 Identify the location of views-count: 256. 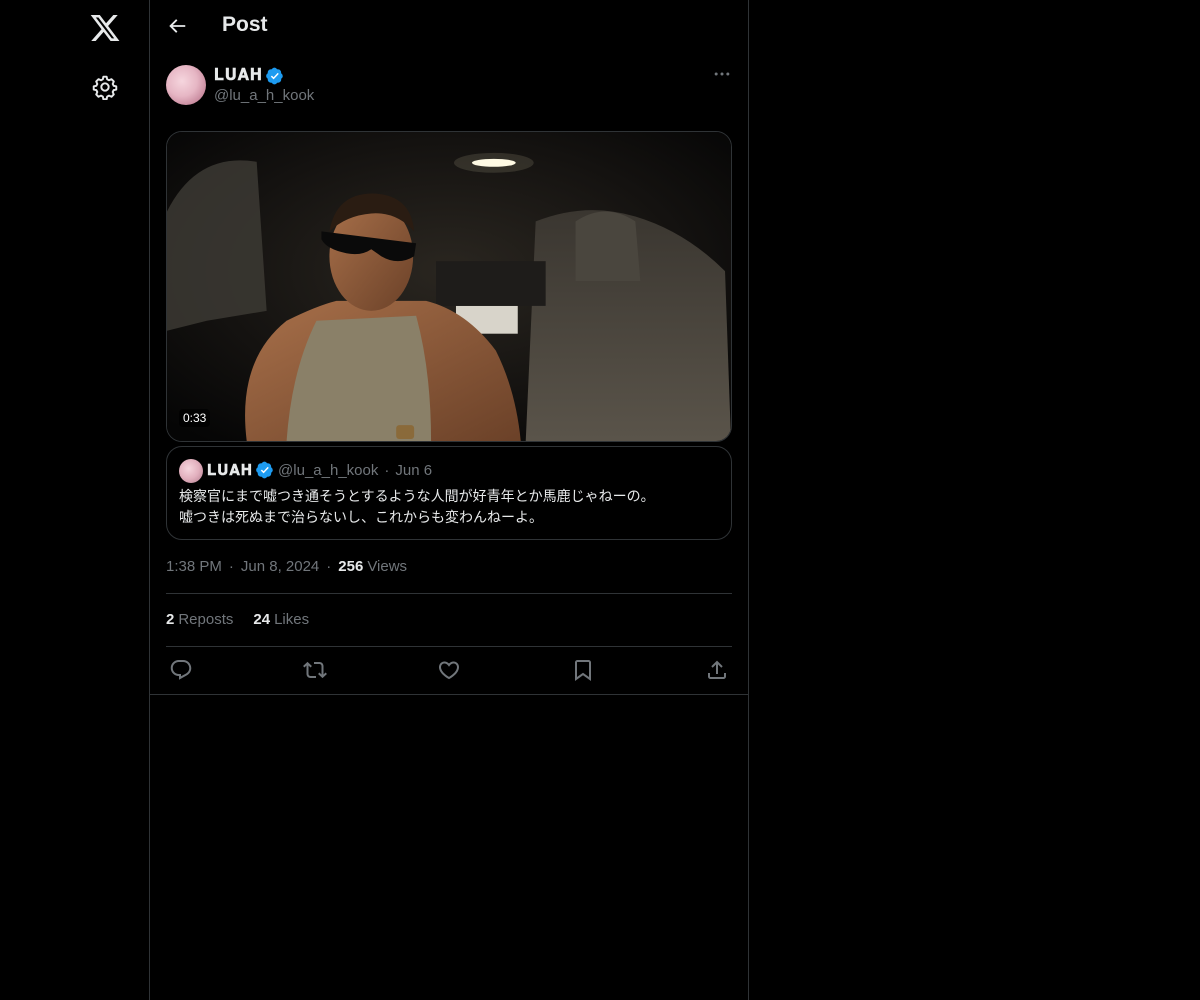
(351, 566).